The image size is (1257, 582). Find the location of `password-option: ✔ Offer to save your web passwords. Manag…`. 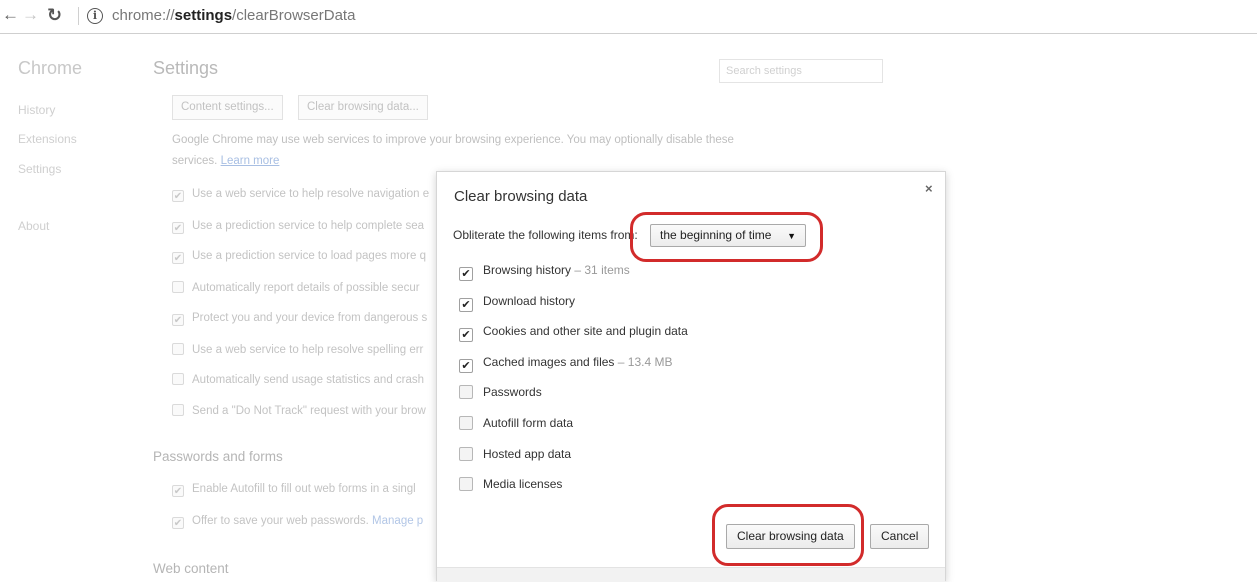

password-option: ✔ Offer to save your web passwords. Manag… is located at coordinates (303, 522).